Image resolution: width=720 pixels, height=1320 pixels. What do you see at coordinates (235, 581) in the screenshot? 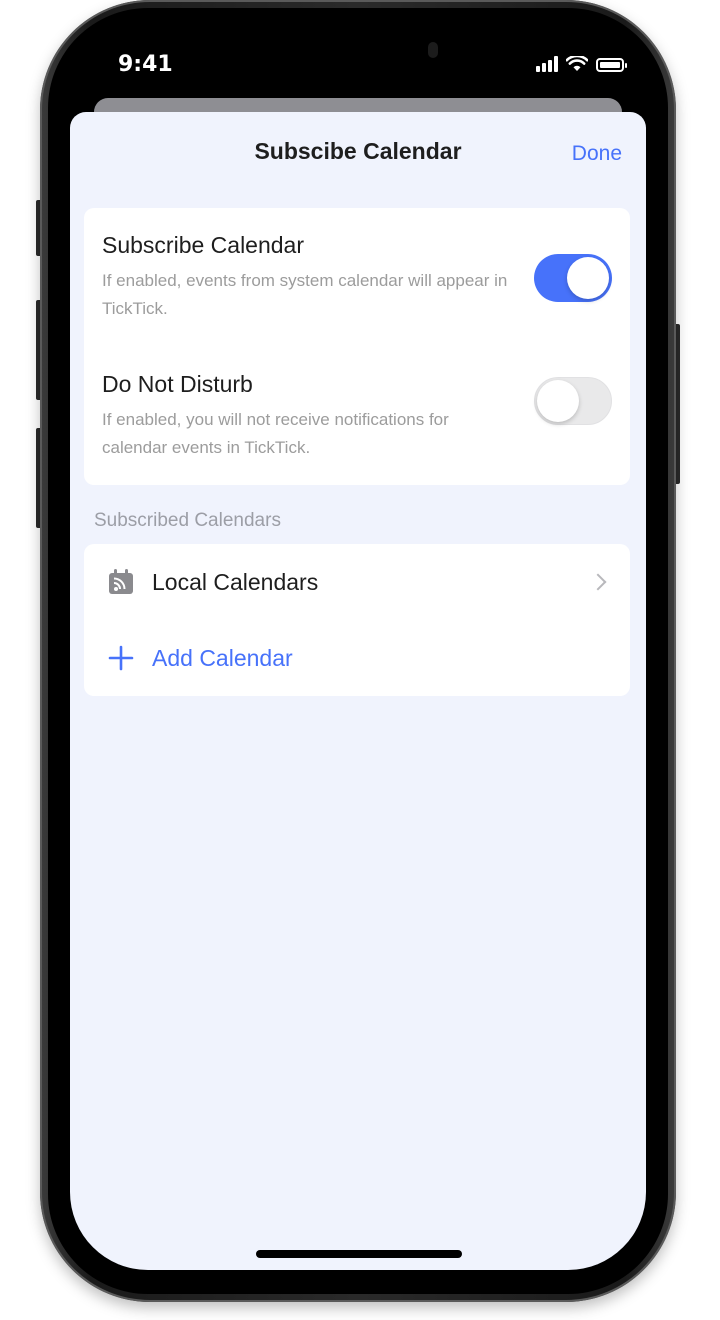
I see `list-item-label: Local Calendars` at bounding box center [235, 581].